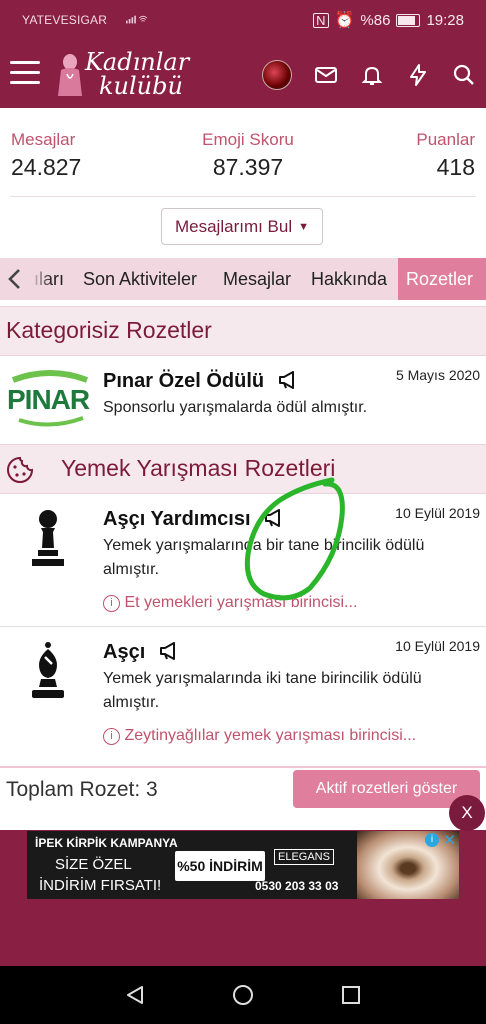 Image resolution: width=486 pixels, height=1024 pixels. Describe the element at coordinates (140, 279) in the screenshot. I see `tab-recent-activity: Son Aktiviteler` at that location.